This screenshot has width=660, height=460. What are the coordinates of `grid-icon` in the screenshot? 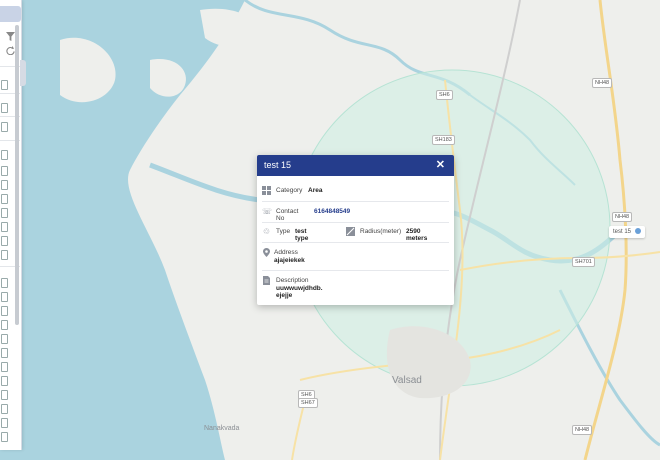 It's located at (266, 190).